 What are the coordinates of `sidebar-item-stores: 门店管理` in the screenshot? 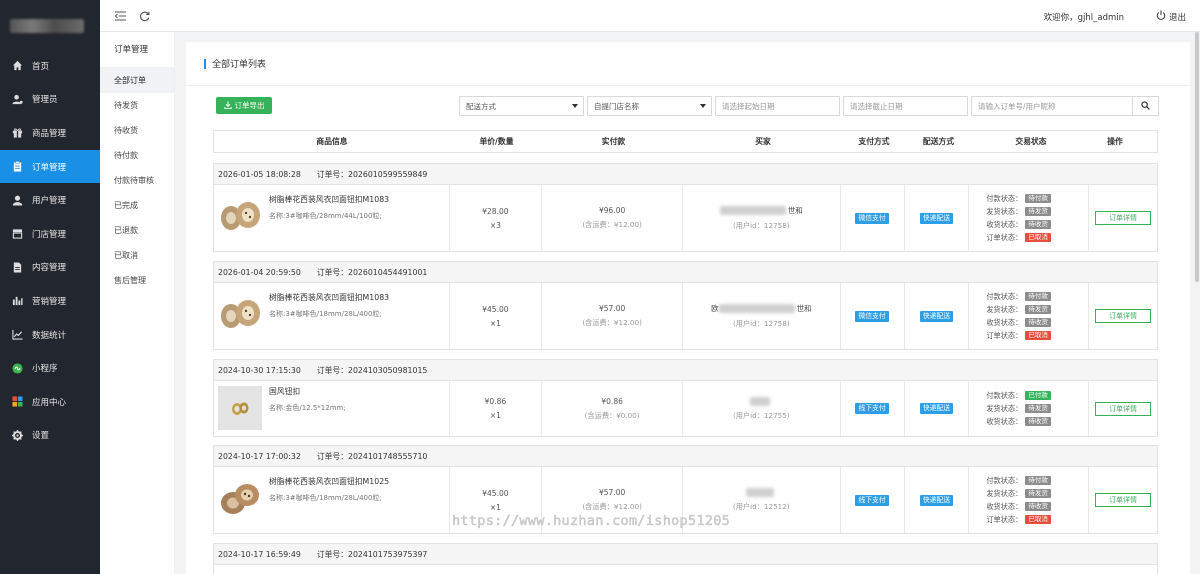 It's located at (50, 234).